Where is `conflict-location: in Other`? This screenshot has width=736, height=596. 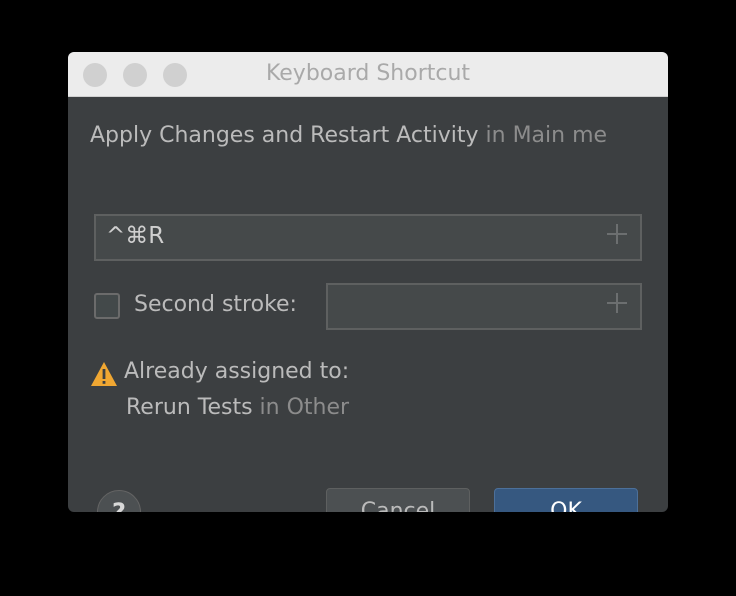 conflict-location: in Other is located at coordinates (304, 407).